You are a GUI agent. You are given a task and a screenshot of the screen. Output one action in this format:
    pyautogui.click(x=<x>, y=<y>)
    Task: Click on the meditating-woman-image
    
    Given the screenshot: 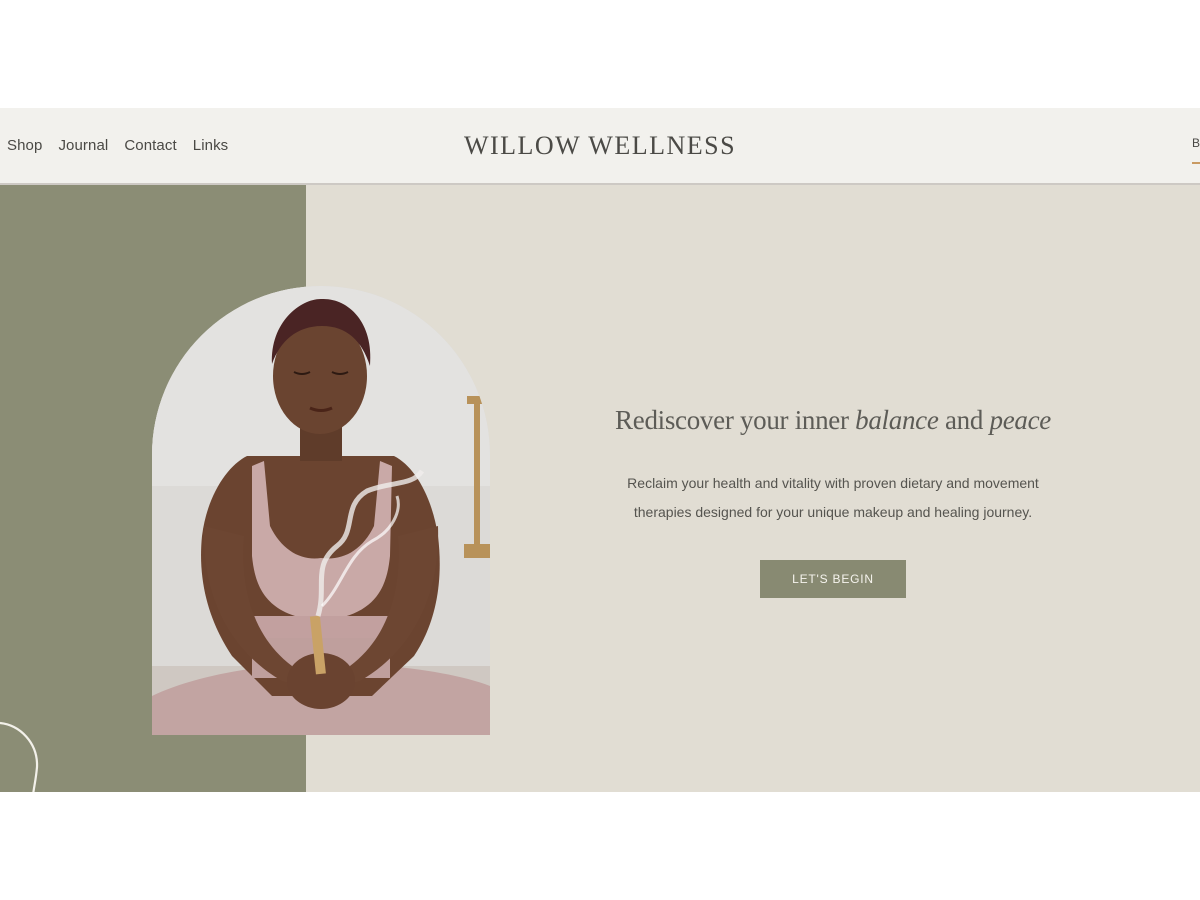 What is the action you would take?
    pyautogui.click(x=321, y=510)
    